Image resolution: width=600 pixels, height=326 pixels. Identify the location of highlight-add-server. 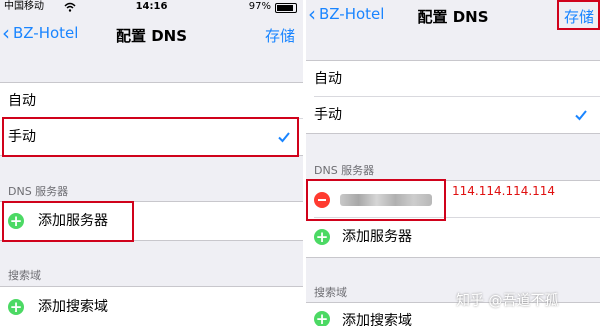
(68, 221).